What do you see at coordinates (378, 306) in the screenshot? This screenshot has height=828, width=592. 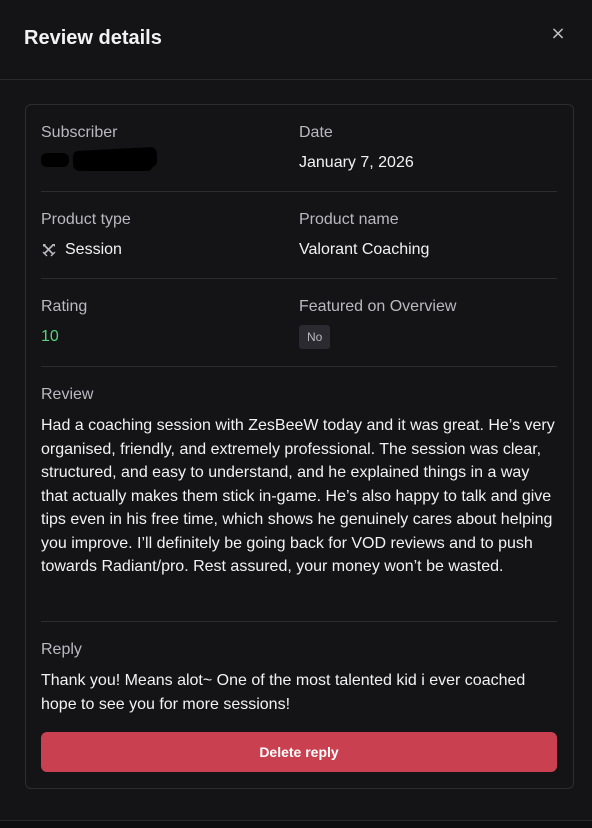 I see `featured-label: Featured on Overview` at bounding box center [378, 306].